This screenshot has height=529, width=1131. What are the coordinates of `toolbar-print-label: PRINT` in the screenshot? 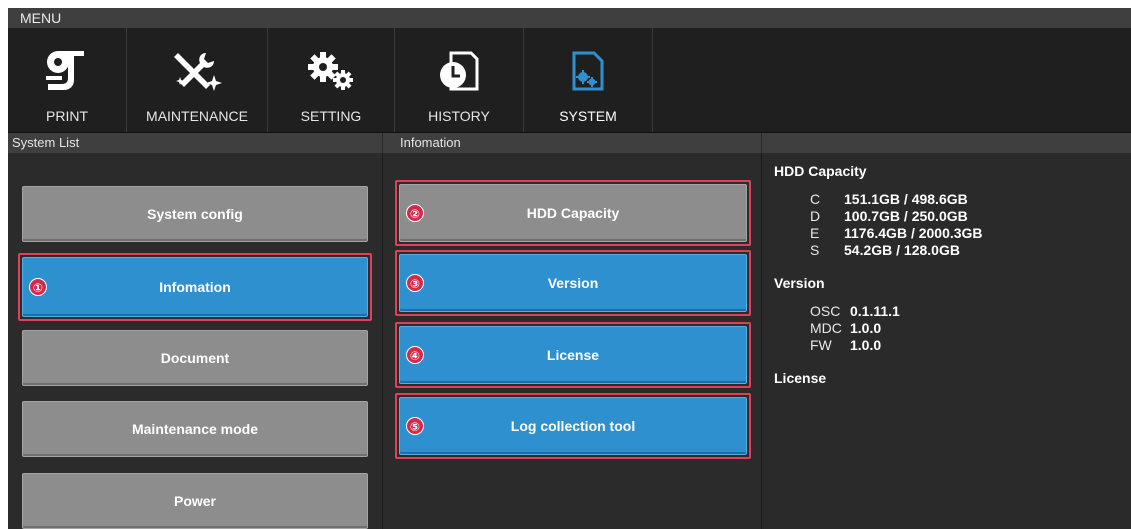 It's located at (67, 116).